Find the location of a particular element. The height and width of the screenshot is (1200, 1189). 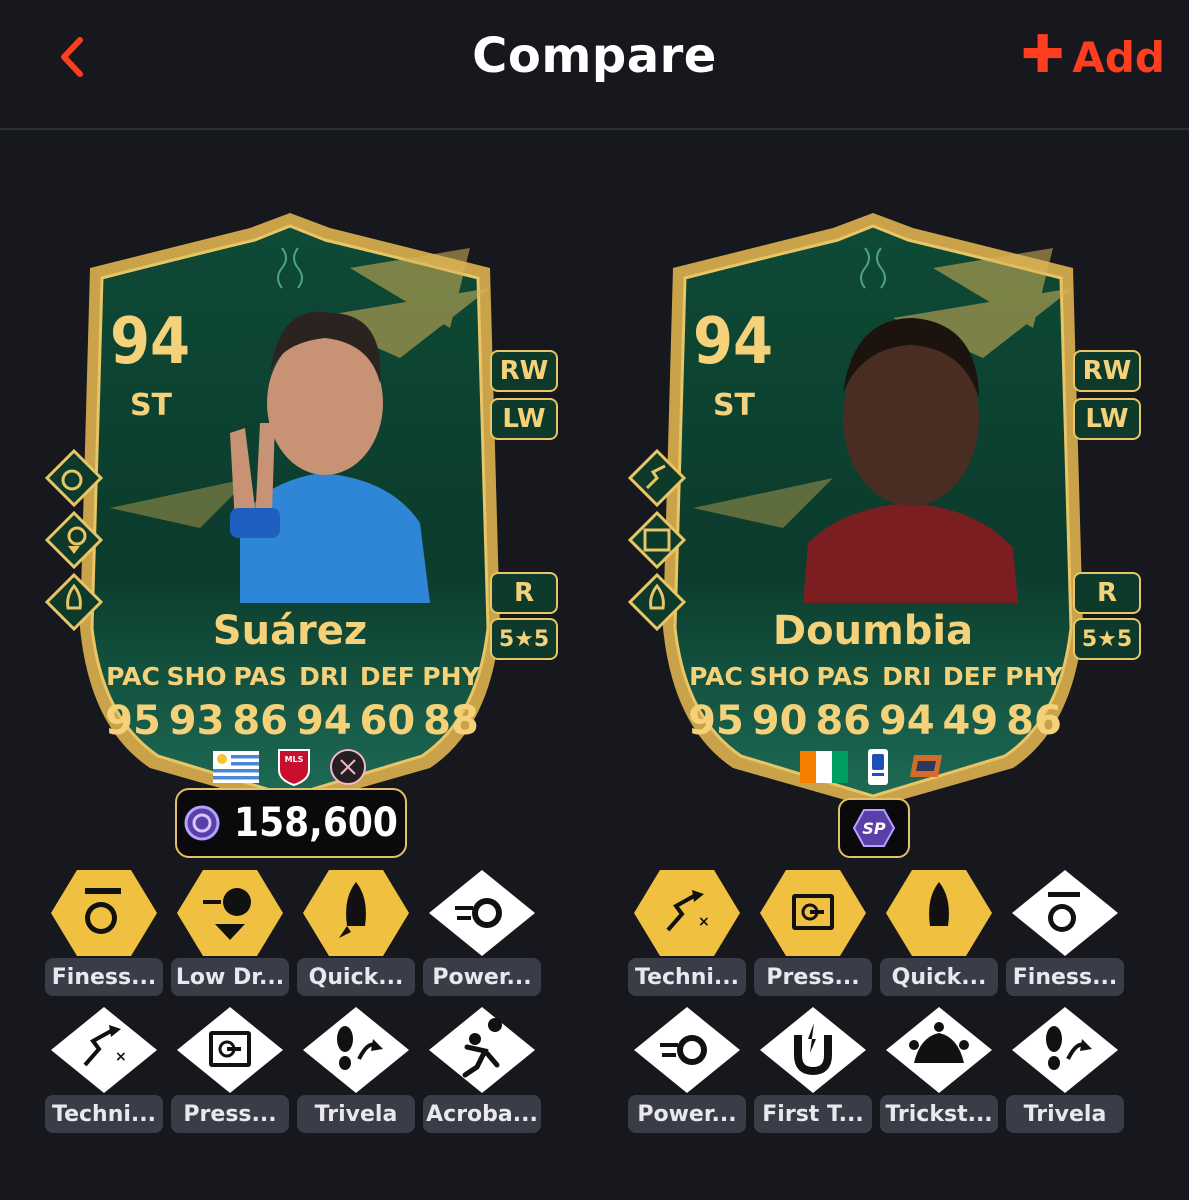

mls-logo-icon: MLS is located at coordinates (294, 767).